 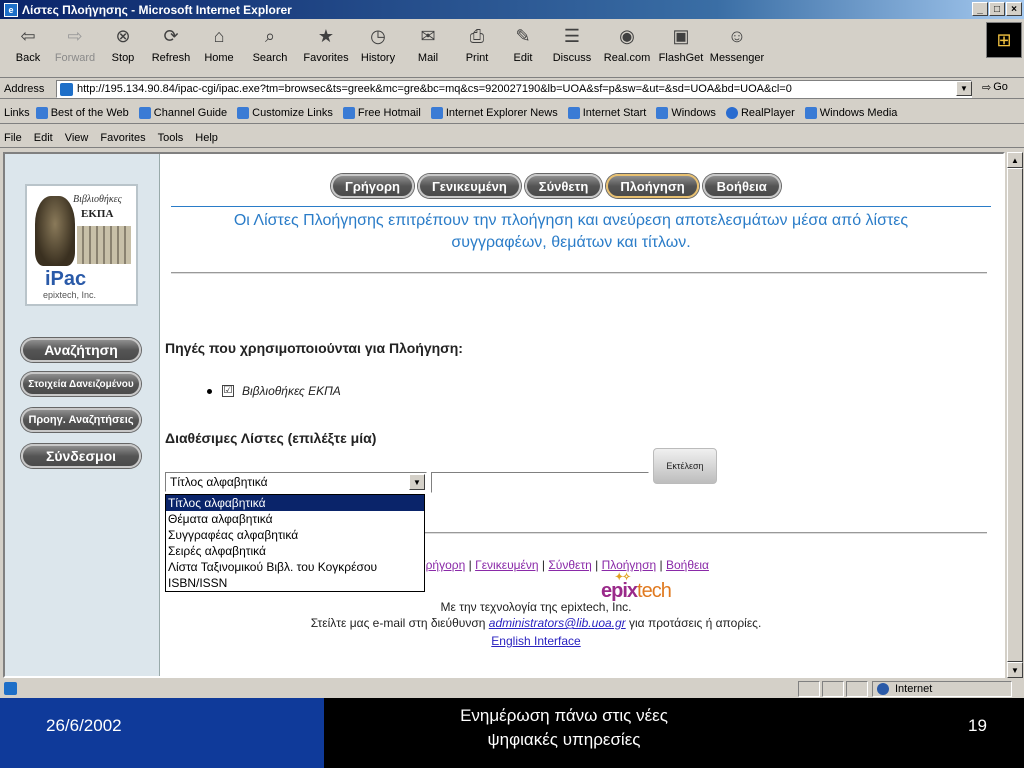 I want to click on scroll-up-button: ▲, so click(x=1015, y=160).